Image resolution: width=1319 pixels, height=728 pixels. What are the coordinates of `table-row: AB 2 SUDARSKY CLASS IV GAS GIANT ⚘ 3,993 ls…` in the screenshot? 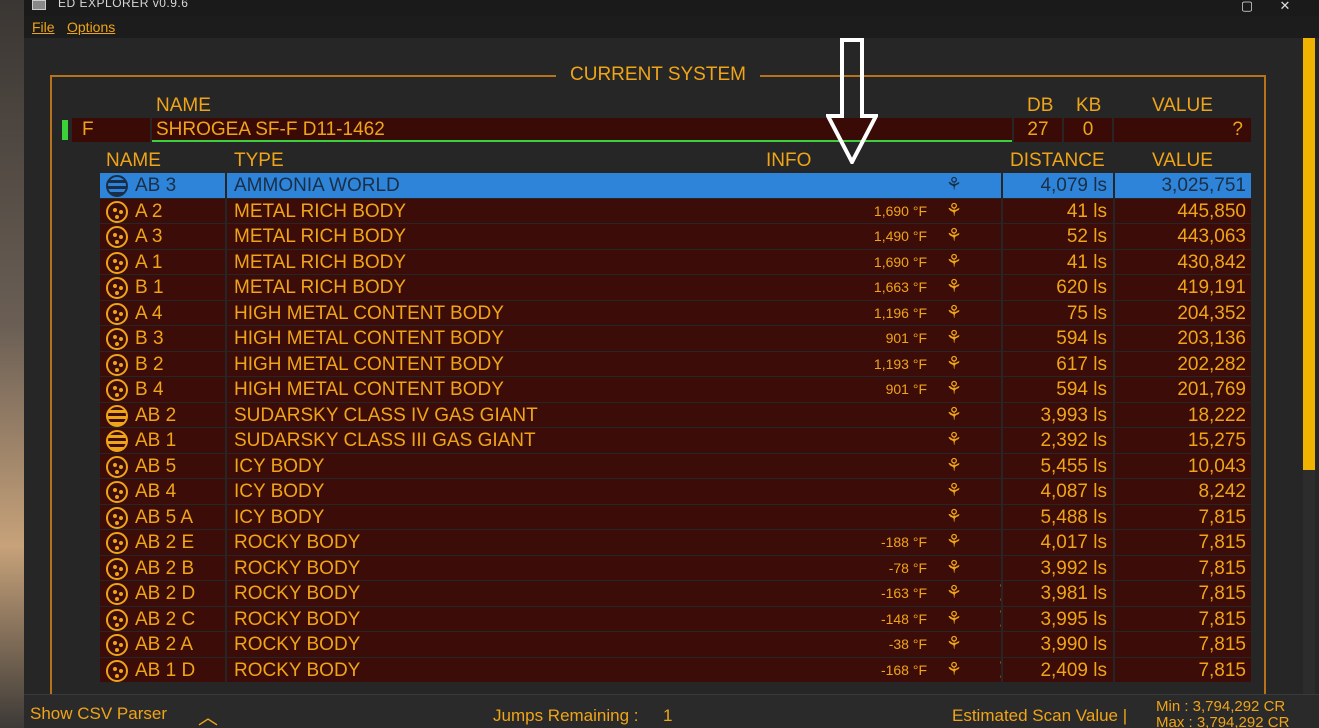 It's located at (675, 415).